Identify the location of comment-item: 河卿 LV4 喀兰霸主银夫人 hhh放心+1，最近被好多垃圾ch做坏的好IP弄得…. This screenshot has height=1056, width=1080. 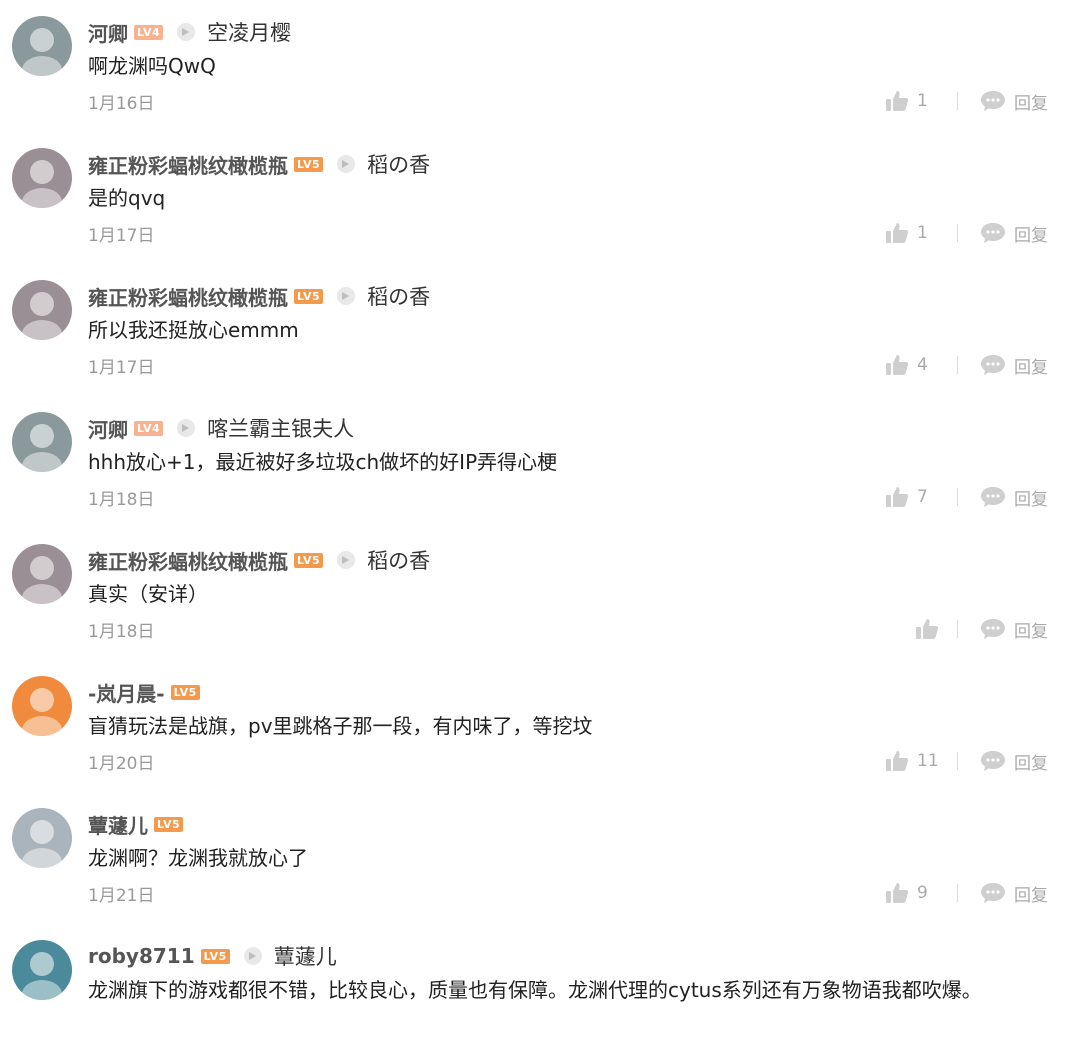
(540, 462).